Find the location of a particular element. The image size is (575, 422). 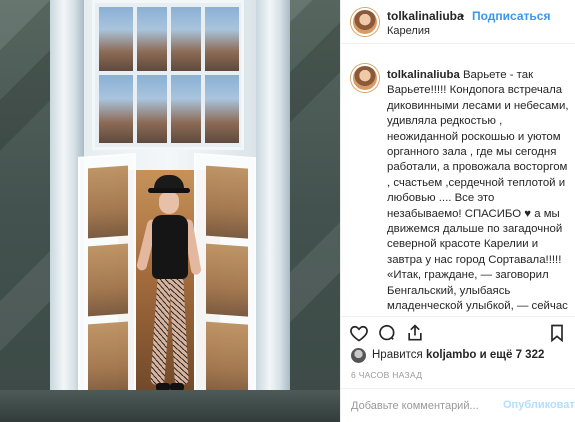

author-avatar is located at coordinates (365, 22).